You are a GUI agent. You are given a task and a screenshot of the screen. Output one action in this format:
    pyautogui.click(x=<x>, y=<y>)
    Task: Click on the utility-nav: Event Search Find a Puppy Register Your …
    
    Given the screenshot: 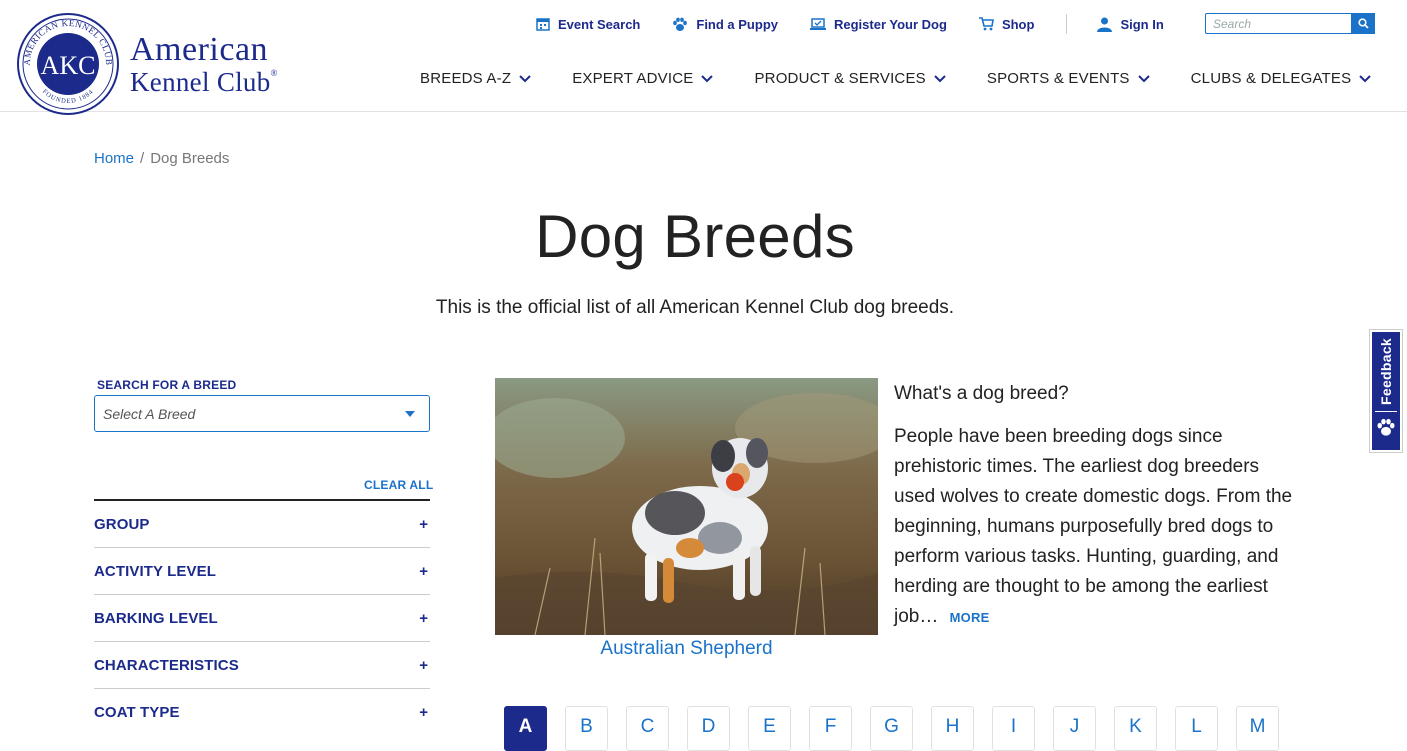 What is the action you would take?
    pyautogui.click(x=850, y=24)
    